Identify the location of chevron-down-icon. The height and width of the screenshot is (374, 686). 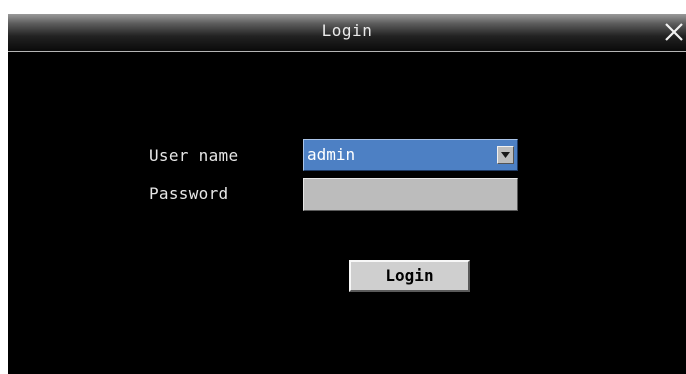
(505, 155).